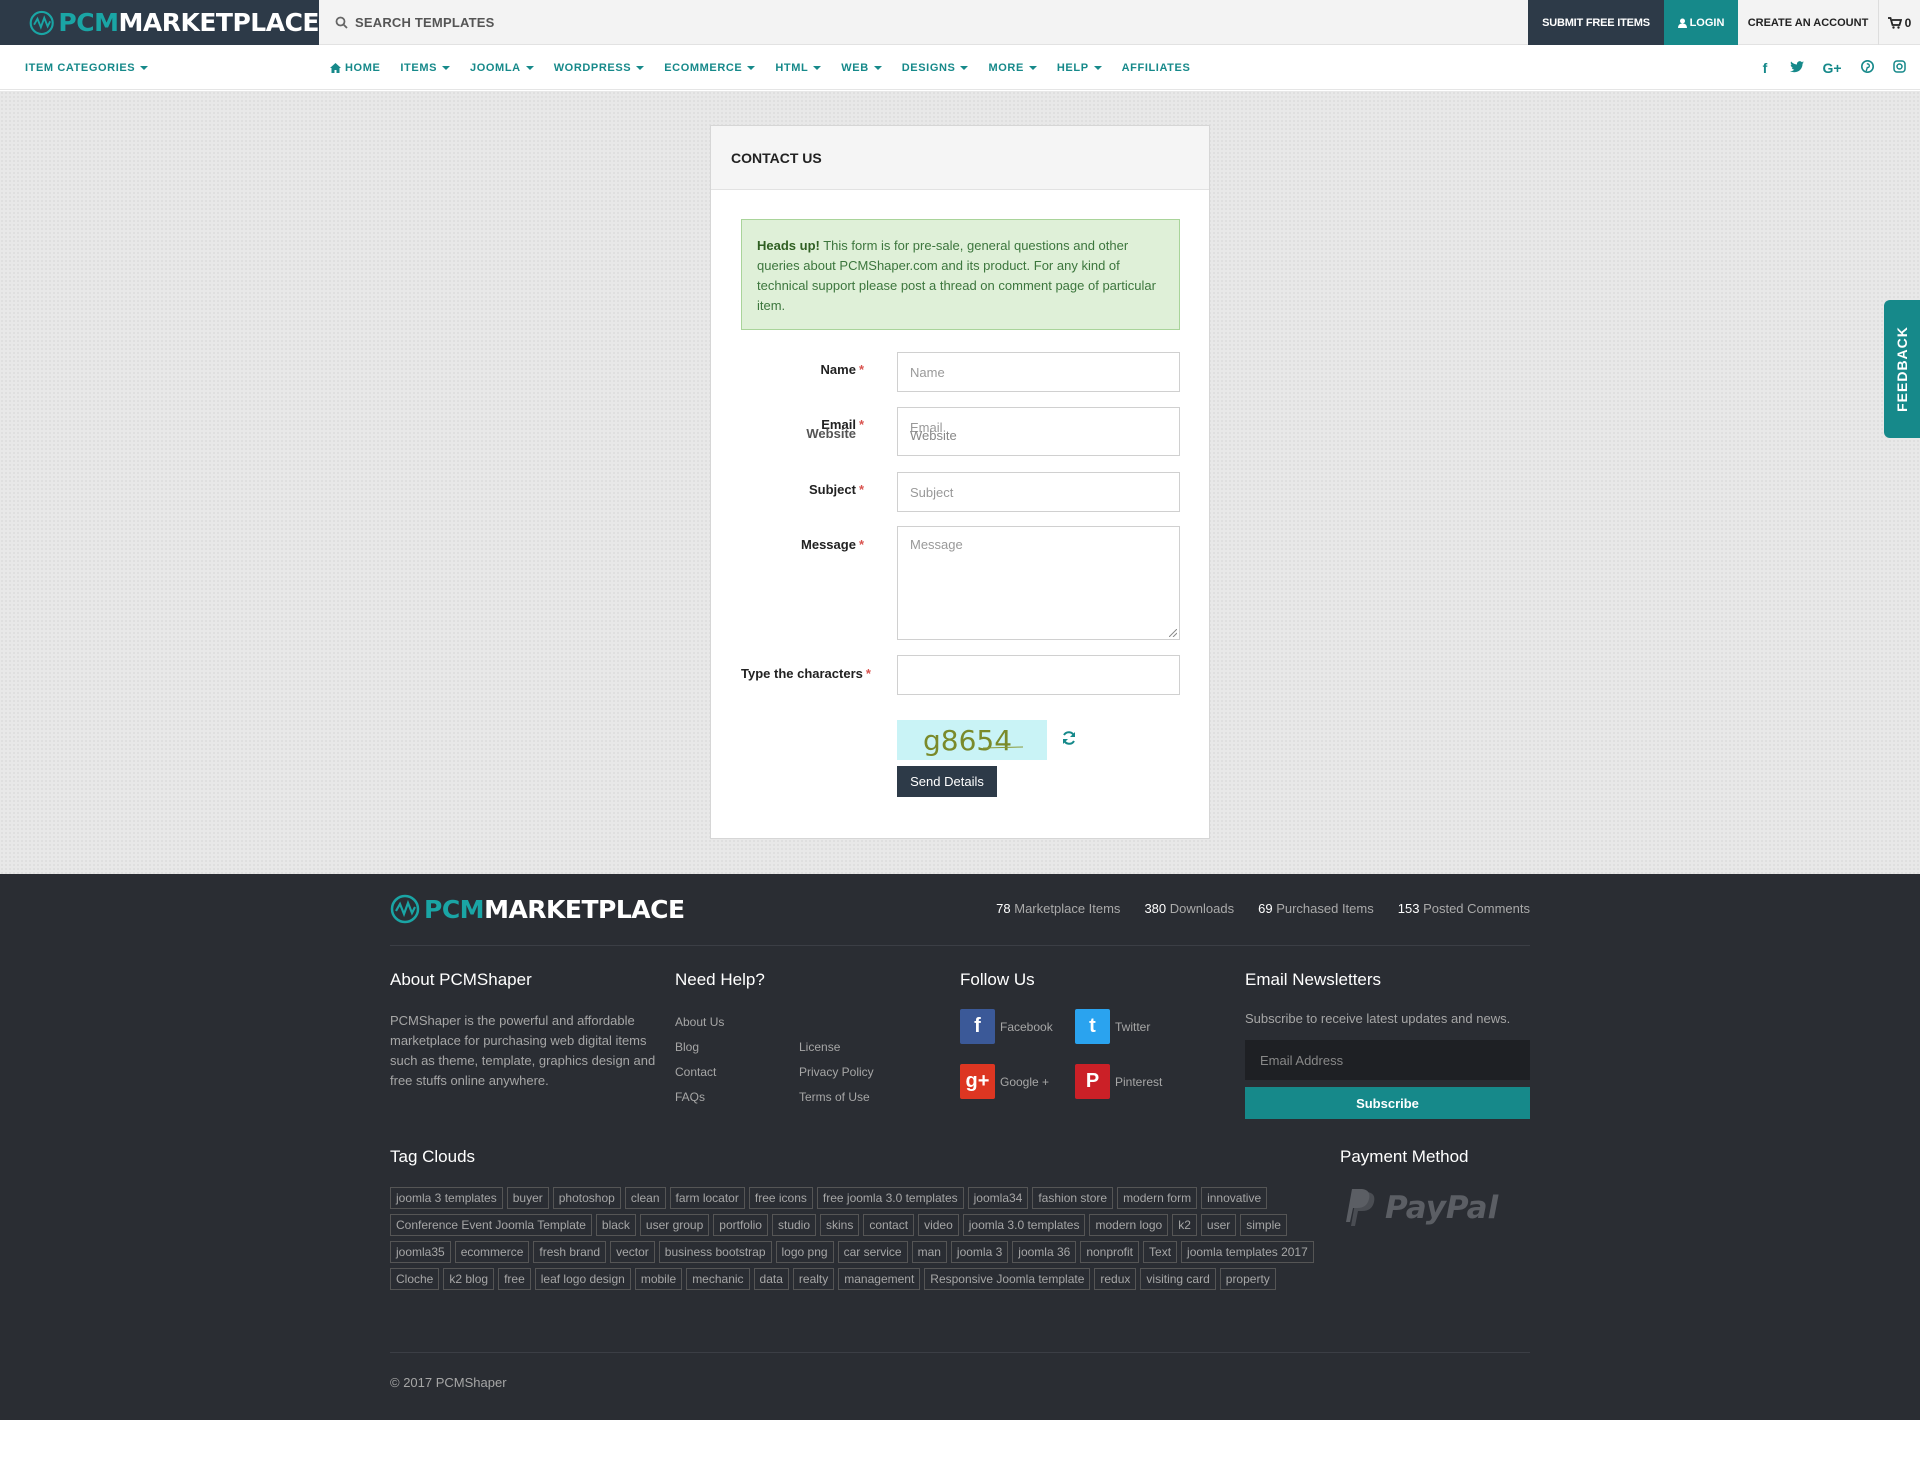 This screenshot has width=1920, height=1464. Describe the element at coordinates (502, 68) in the screenshot. I see `nav-item-joomla: JOOMLA` at that location.